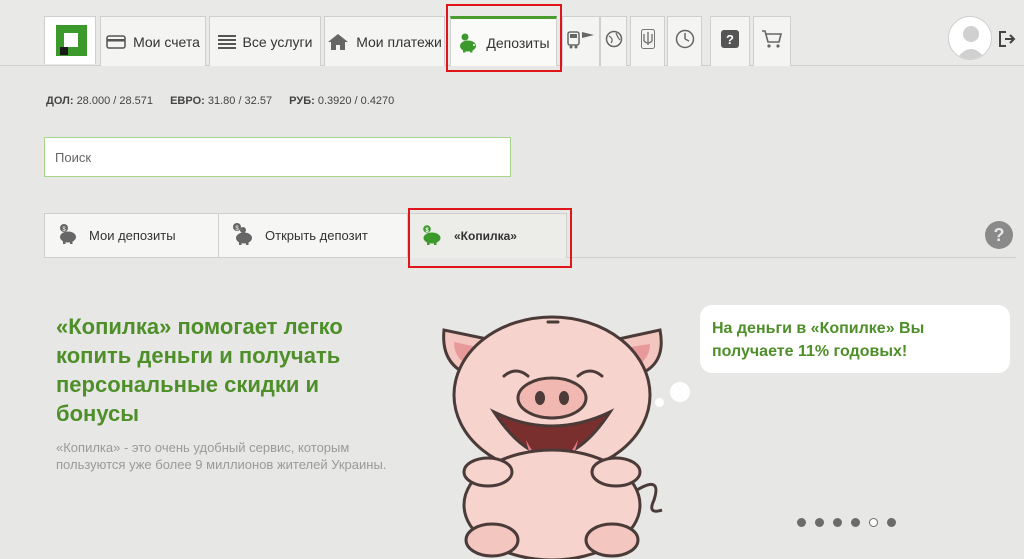  I want to click on logout-icon, so click(1007, 39).